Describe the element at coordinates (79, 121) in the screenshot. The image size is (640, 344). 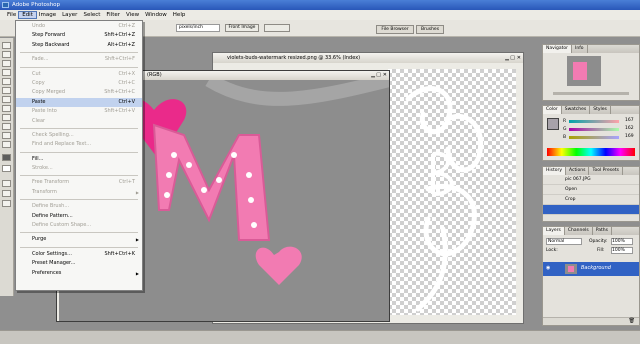
I see `menu-item-clear: Clear` at that location.